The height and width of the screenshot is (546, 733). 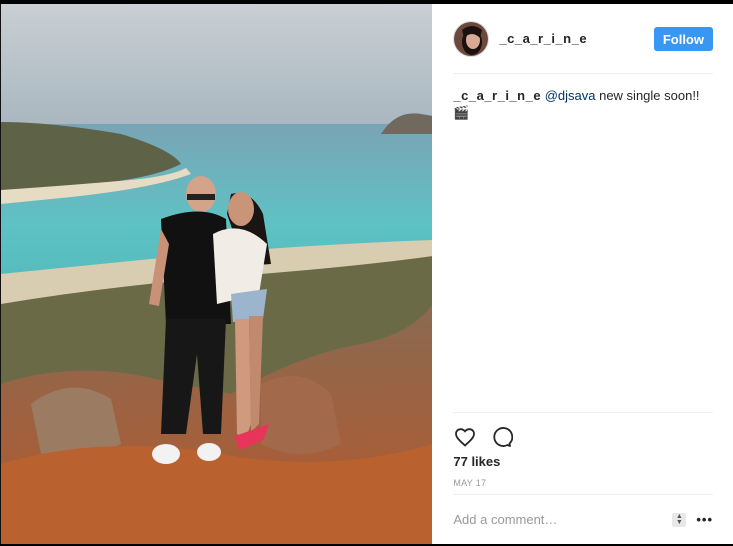 I want to click on comment-bubble-icon, so click(x=501, y=437).